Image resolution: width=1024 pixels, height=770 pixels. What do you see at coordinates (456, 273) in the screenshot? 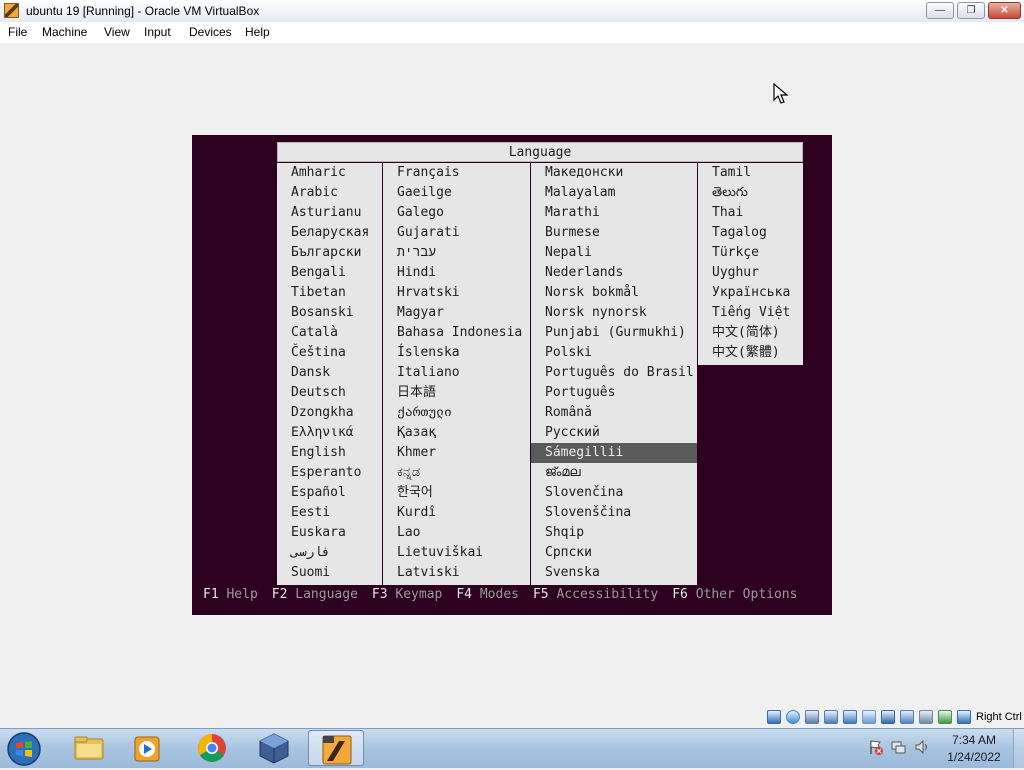
I see `language-option: Hindi` at bounding box center [456, 273].